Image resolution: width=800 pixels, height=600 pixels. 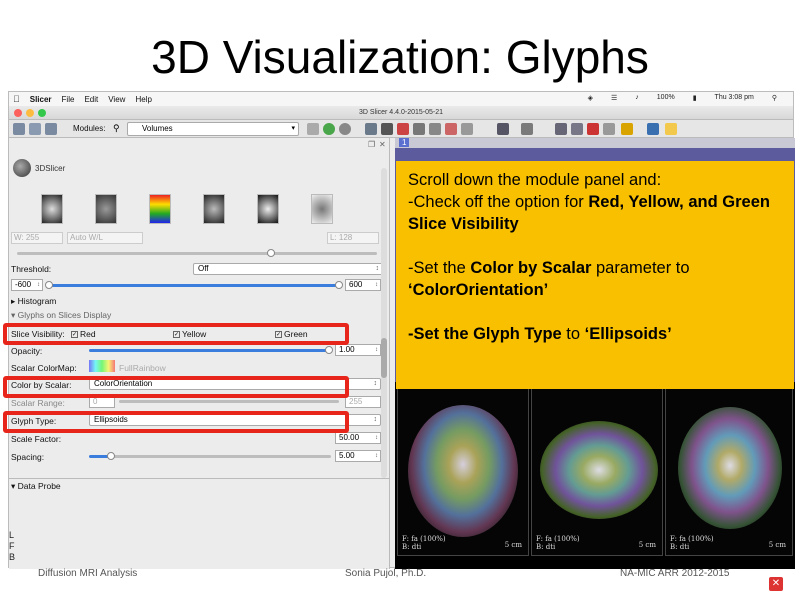 What do you see at coordinates (451, 129) in the screenshot?
I see `layout-compare-icon` at bounding box center [451, 129].